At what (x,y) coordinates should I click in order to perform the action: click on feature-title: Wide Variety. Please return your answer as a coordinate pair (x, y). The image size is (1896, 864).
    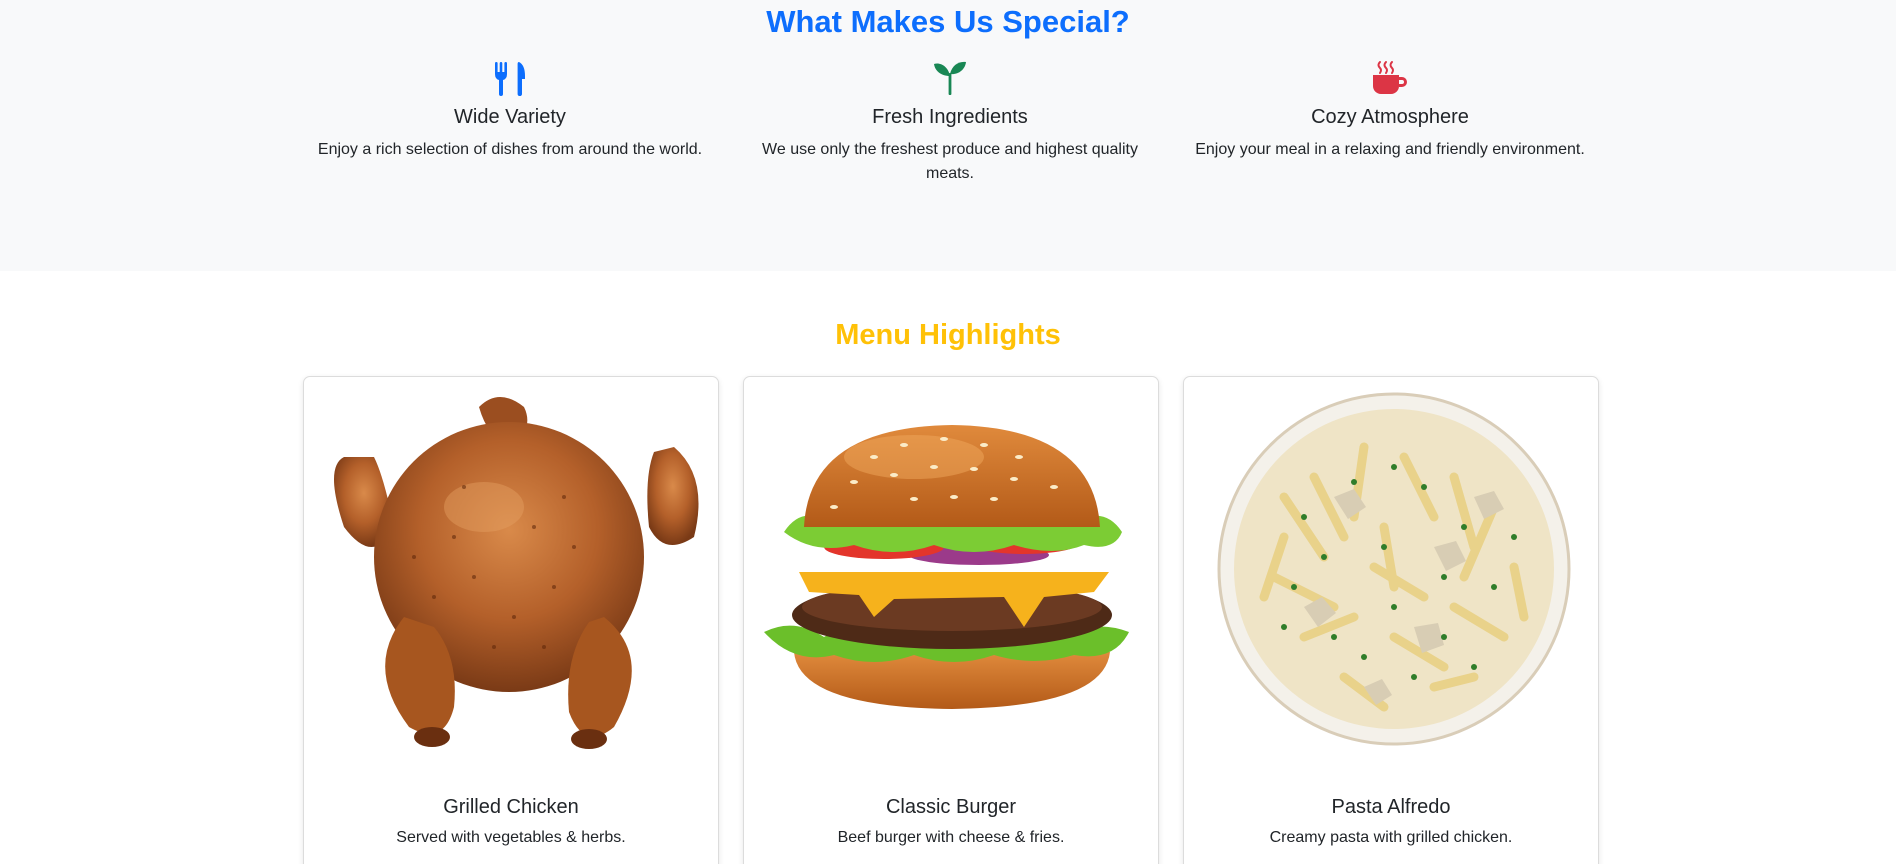
    Looking at the image, I should click on (510, 117).